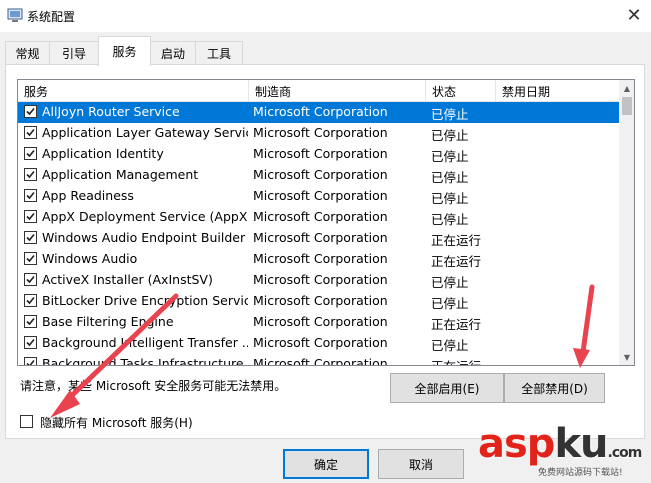 The width and height of the screenshot is (651, 483). I want to click on service-name: Windows Audio Endpoint Builder, so click(144, 237).